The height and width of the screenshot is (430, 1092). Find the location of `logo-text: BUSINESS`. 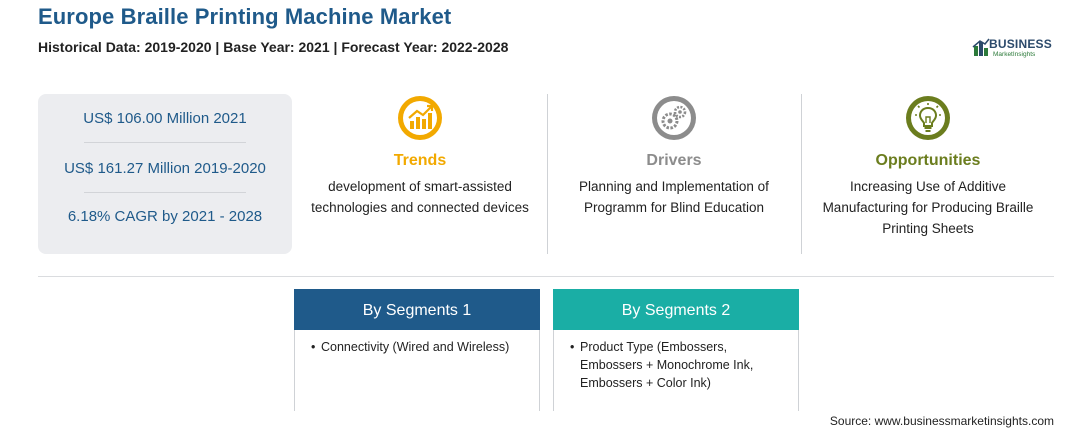

logo-text: BUSINESS is located at coordinates (1020, 44).